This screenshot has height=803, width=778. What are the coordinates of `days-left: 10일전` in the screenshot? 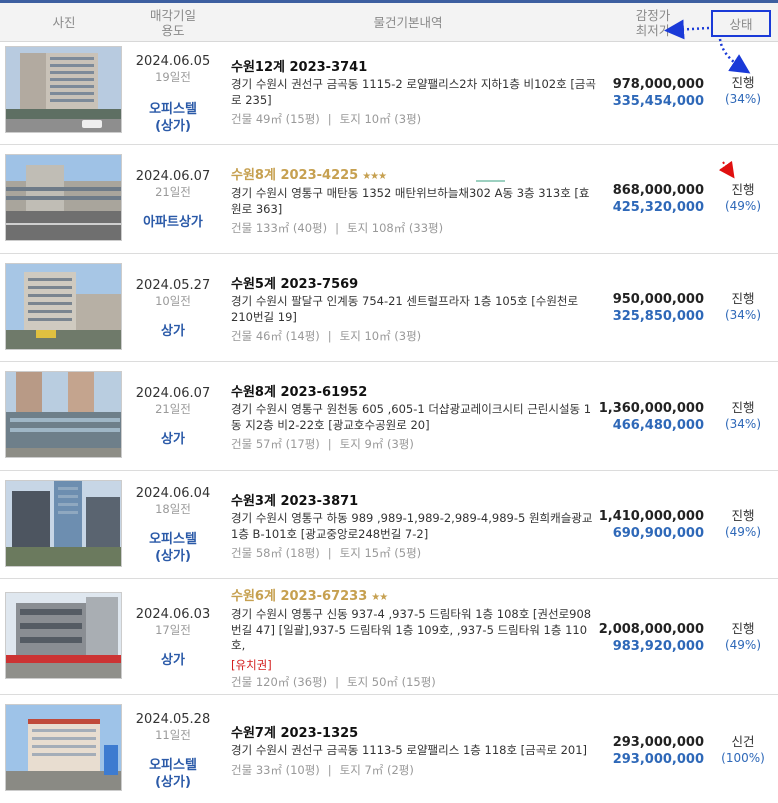 It's located at (173, 301).